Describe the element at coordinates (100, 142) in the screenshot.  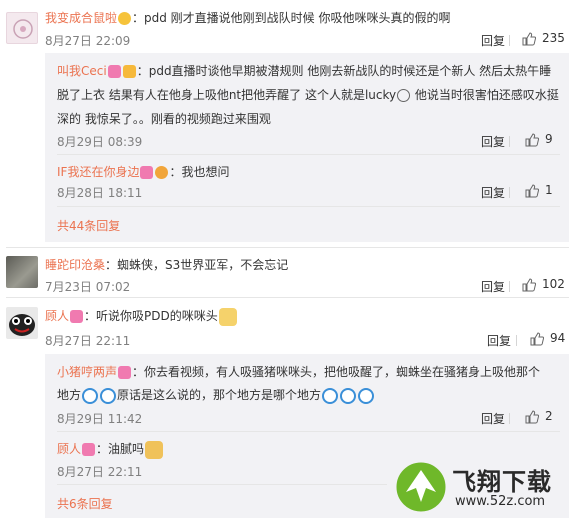
I see `reply-time: 8月29日 08:39` at that location.